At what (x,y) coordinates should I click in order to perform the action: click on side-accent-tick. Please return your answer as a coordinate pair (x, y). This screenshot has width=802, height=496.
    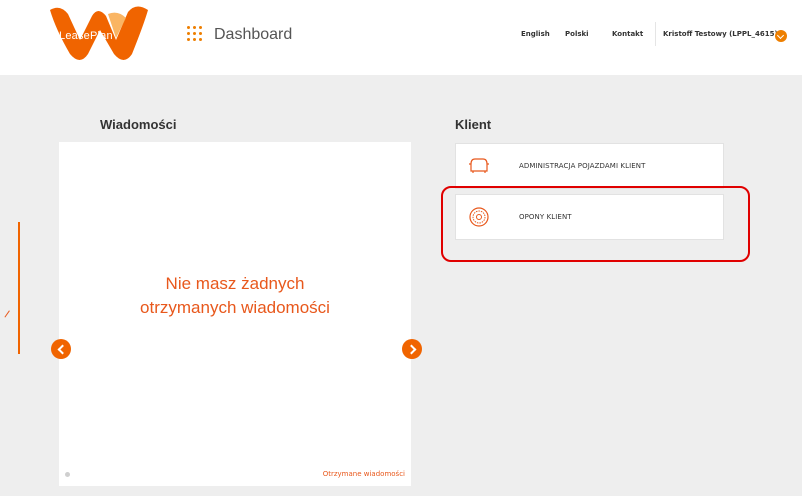
    Looking at the image, I should click on (10, 316).